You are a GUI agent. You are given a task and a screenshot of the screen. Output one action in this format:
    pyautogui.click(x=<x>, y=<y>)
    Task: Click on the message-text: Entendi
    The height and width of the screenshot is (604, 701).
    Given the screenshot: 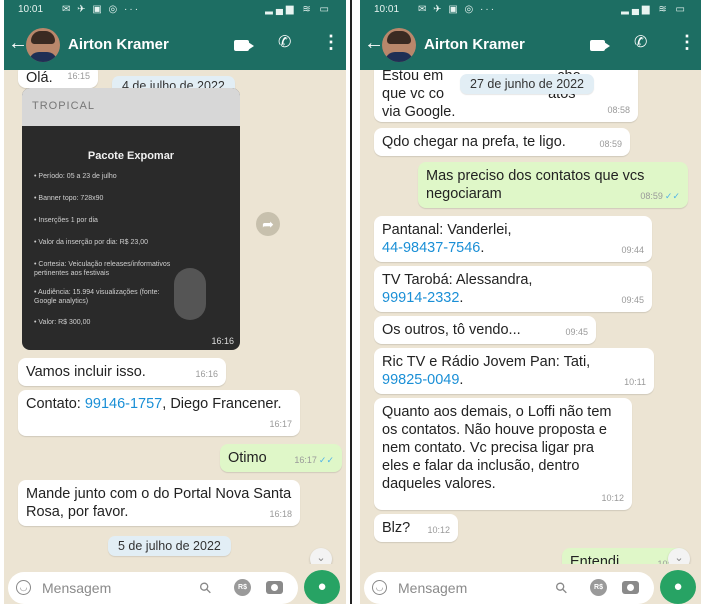 What is the action you would take?
    pyautogui.click(x=595, y=559)
    